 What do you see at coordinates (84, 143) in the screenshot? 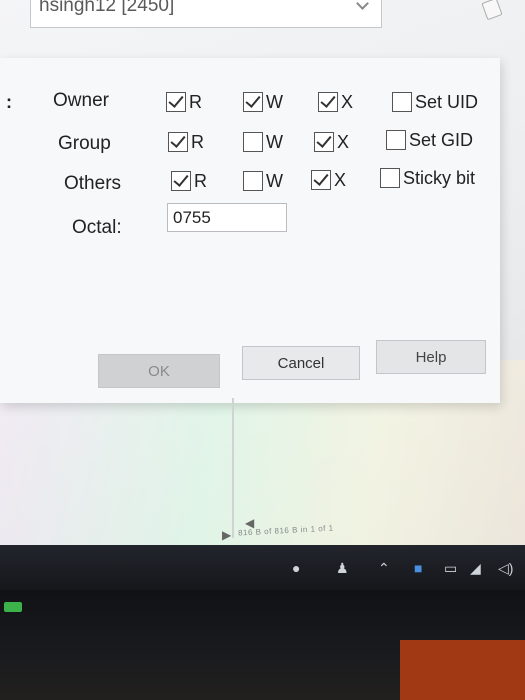
I see `group-label: Group` at bounding box center [84, 143].